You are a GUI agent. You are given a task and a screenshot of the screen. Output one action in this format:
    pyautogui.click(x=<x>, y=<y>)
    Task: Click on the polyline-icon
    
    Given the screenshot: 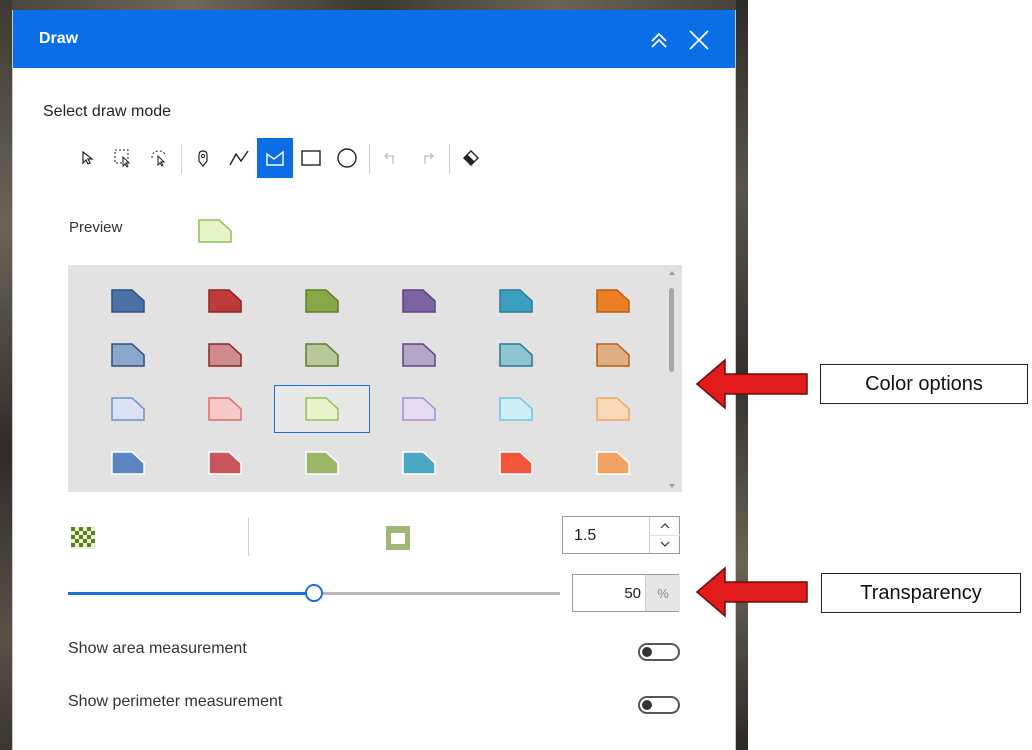 What is the action you would take?
    pyautogui.click(x=239, y=158)
    